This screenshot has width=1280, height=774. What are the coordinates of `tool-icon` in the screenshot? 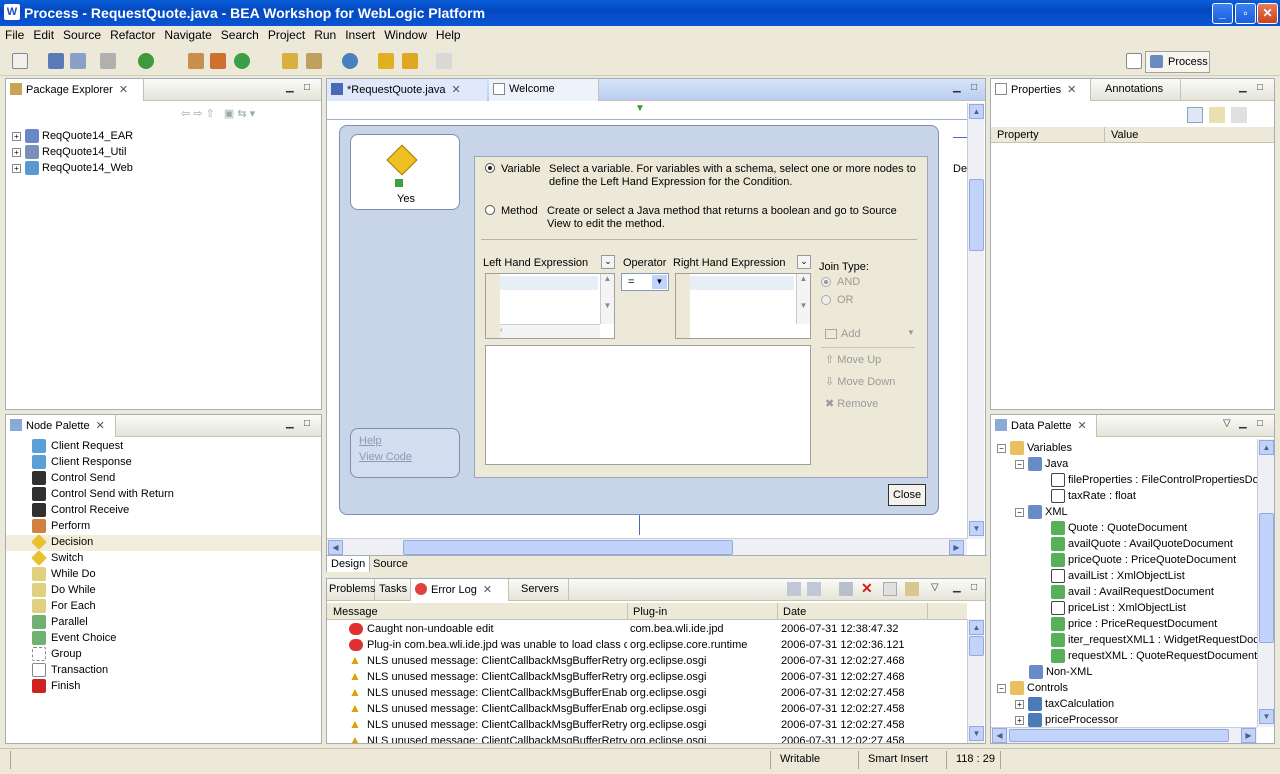 It's located at (314, 61).